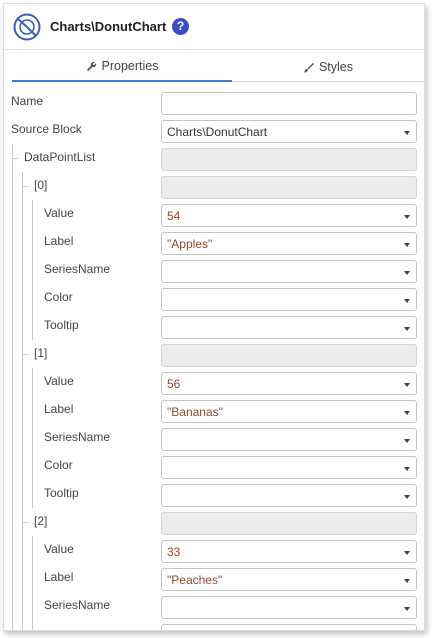 The width and height of the screenshot is (438, 638). I want to click on help-icon: ?, so click(180, 26).